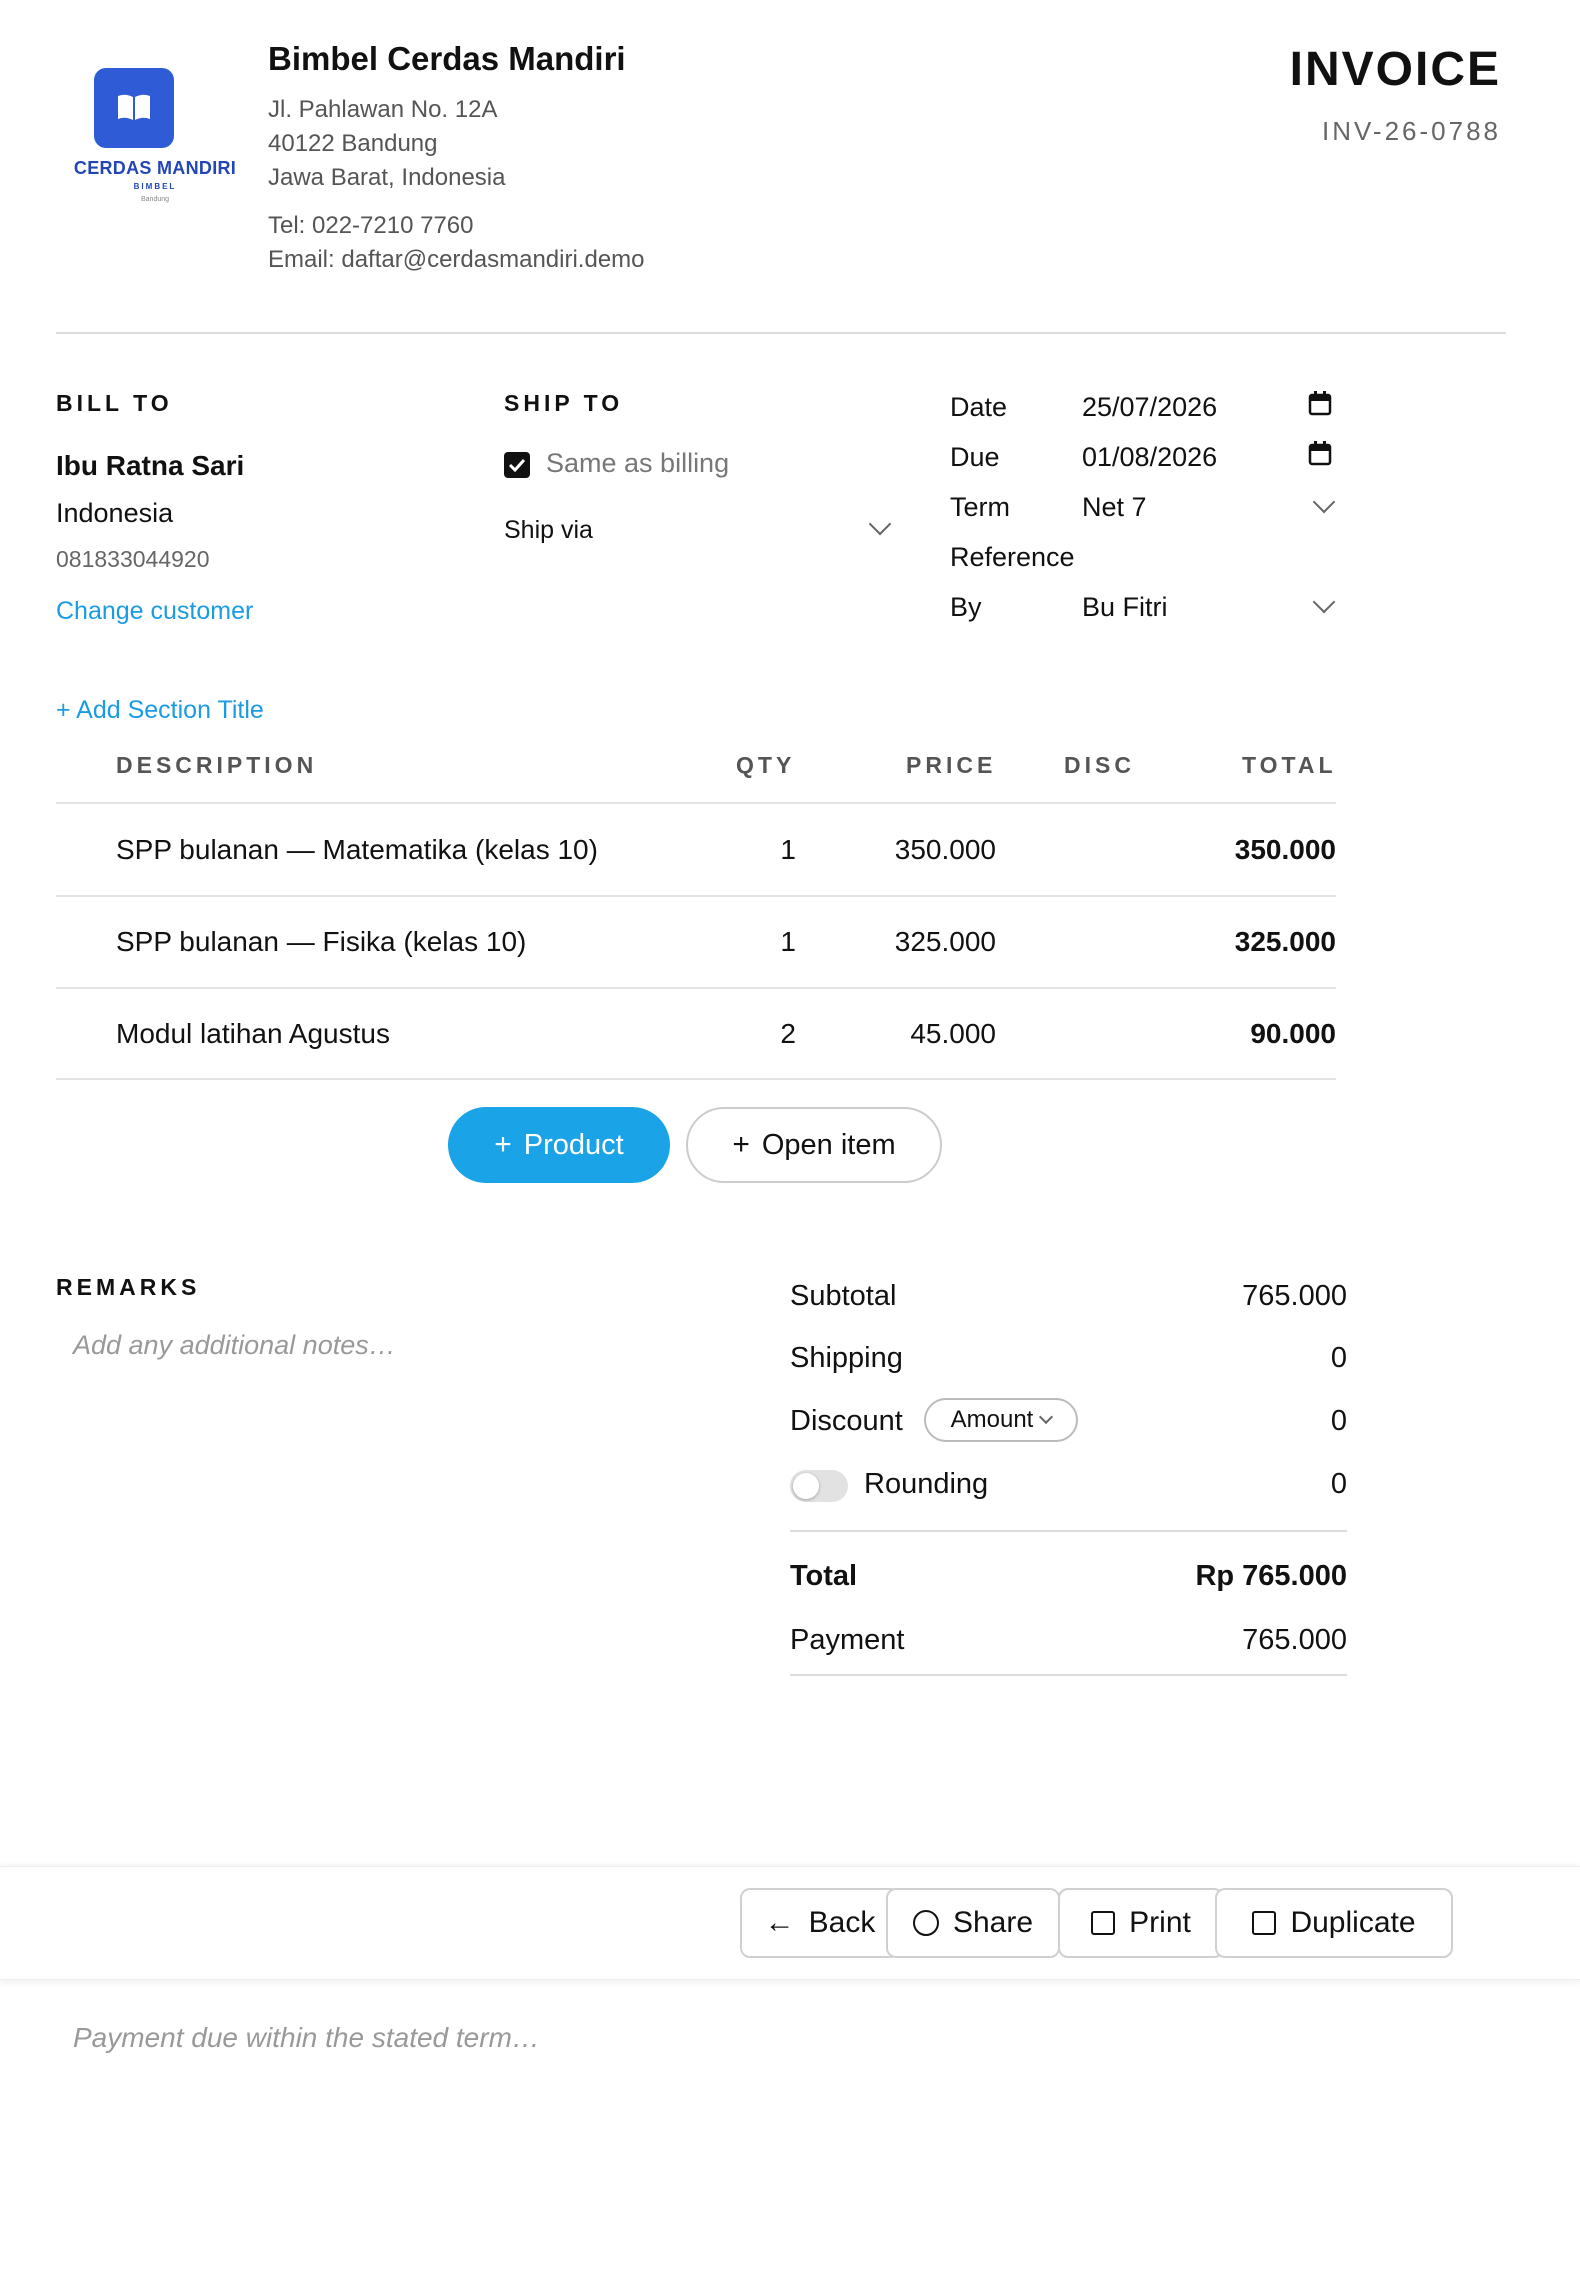 The height and width of the screenshot is (2270, 1580). What do you see at coordinates (847, 1640) in the screenshot?
I see `payment-label: Payment` at bounding box center [847, 1640].